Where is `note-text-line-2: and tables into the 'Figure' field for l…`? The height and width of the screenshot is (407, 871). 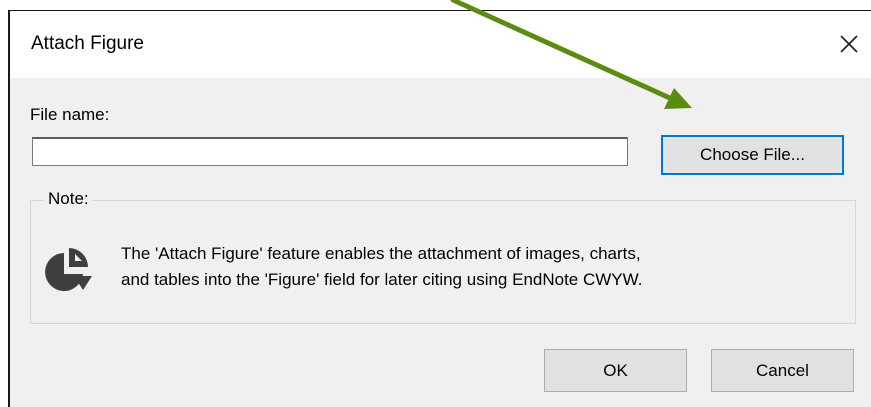 note-text-line-2: and tables into the 'Figure' field for l… is located at coordinates (382, 279).